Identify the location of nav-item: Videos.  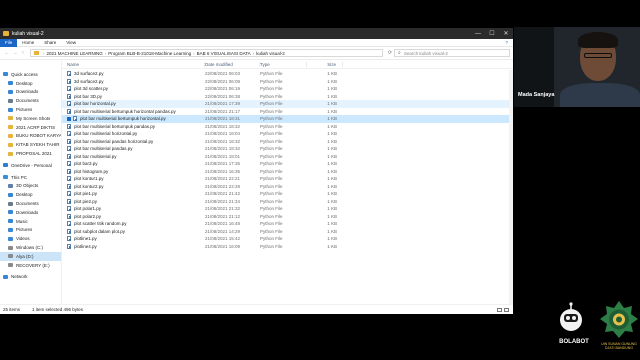
(30, 238).